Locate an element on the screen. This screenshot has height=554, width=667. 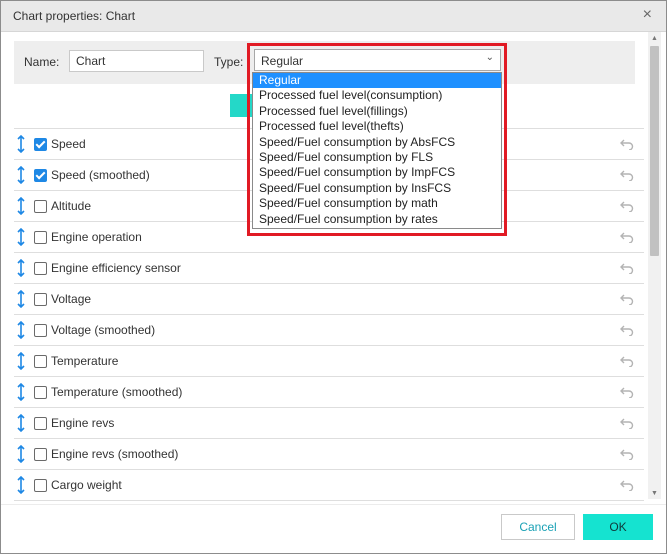
name-input is located at coordinates (136, 61).